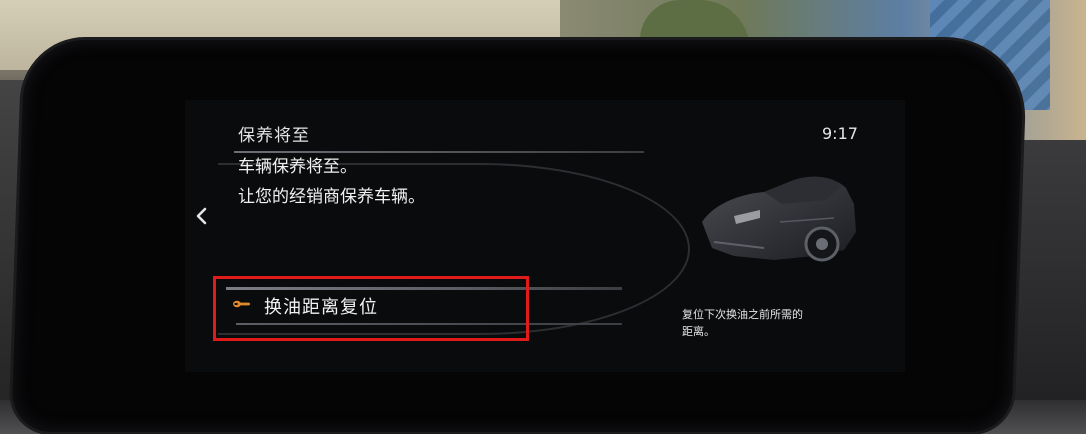 The height and width of the screenshot is (434, 1086). Describe the element at coordinates (274, 136) in the screenshot. I see `page-title: 保养将至` at that location.